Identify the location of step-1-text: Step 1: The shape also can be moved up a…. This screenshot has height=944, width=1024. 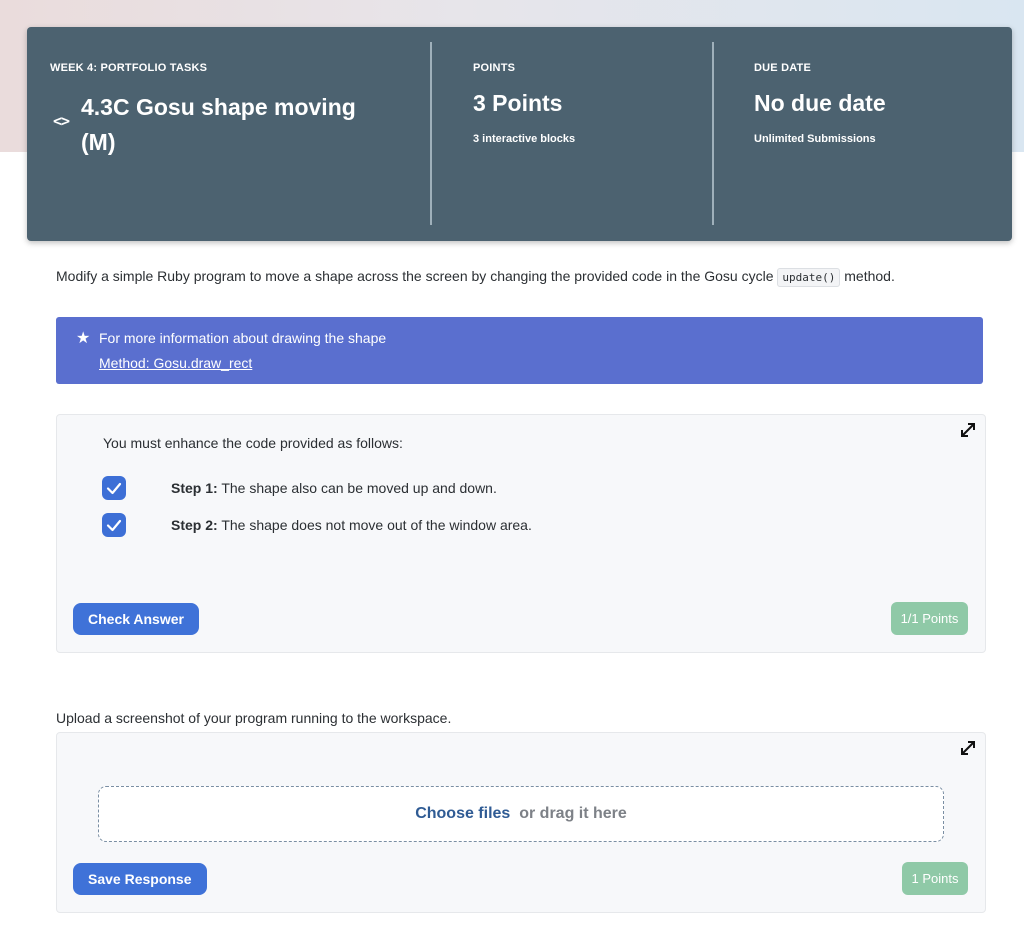
(334, 488).